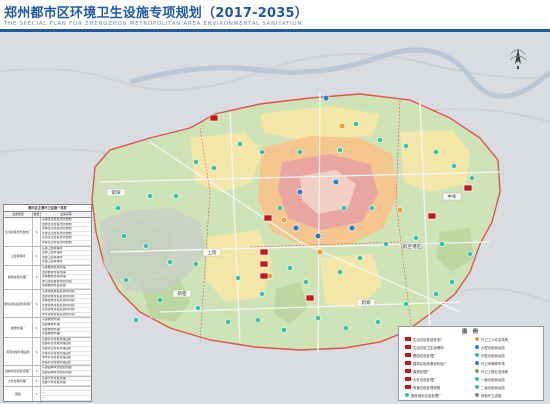 This screenshot has height=404, width=550. I want to click on legend-label: 二级垃圾转运站, so click(493, 387).